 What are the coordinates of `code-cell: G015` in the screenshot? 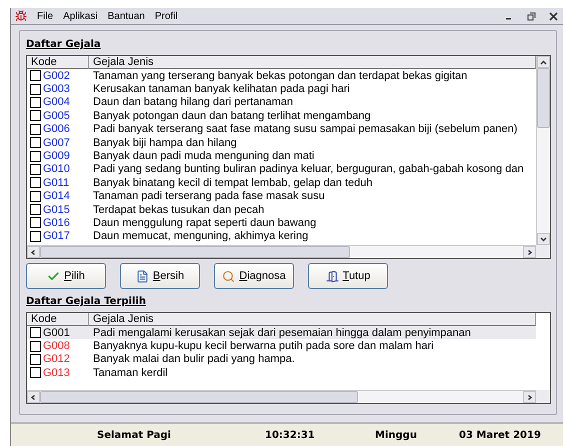 It's located at (56, 210).